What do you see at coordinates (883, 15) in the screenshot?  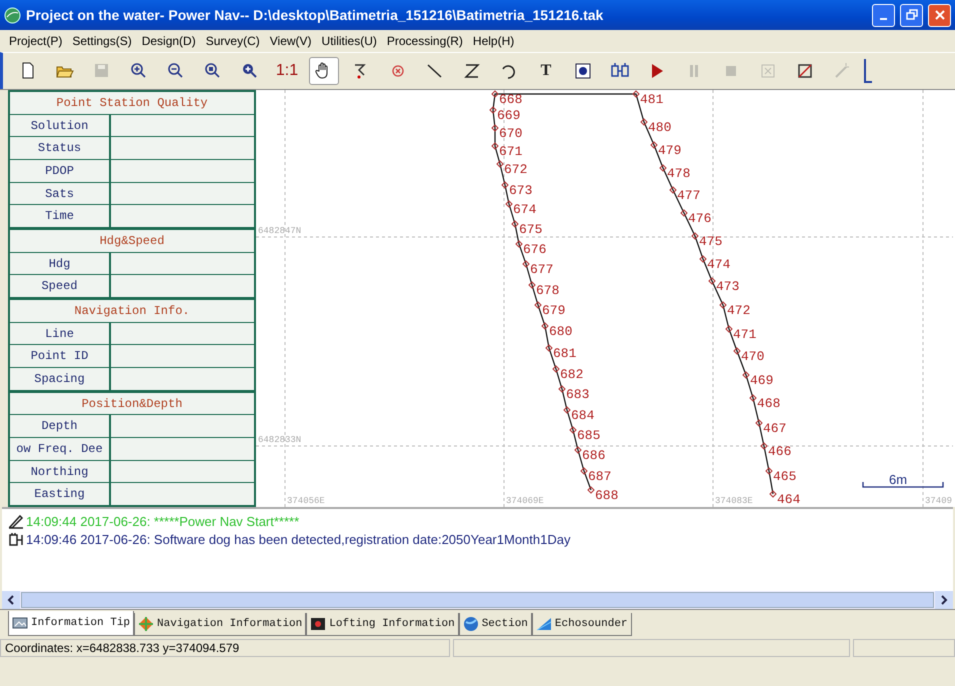 I see `minimize-button` at bounding box center [883, 15].